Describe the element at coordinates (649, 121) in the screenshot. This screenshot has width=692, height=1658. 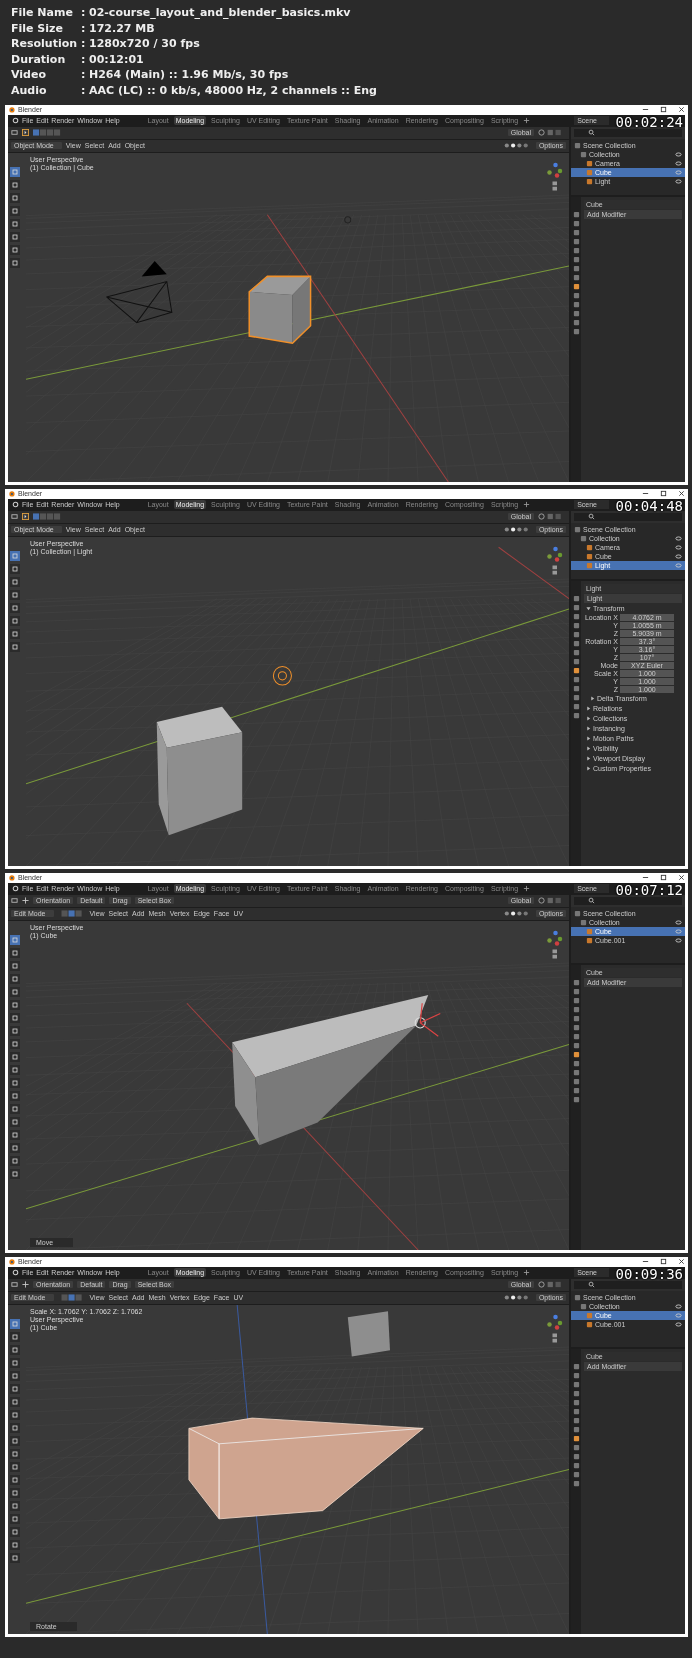
I see `timestamp: 00:02:24` at that location.